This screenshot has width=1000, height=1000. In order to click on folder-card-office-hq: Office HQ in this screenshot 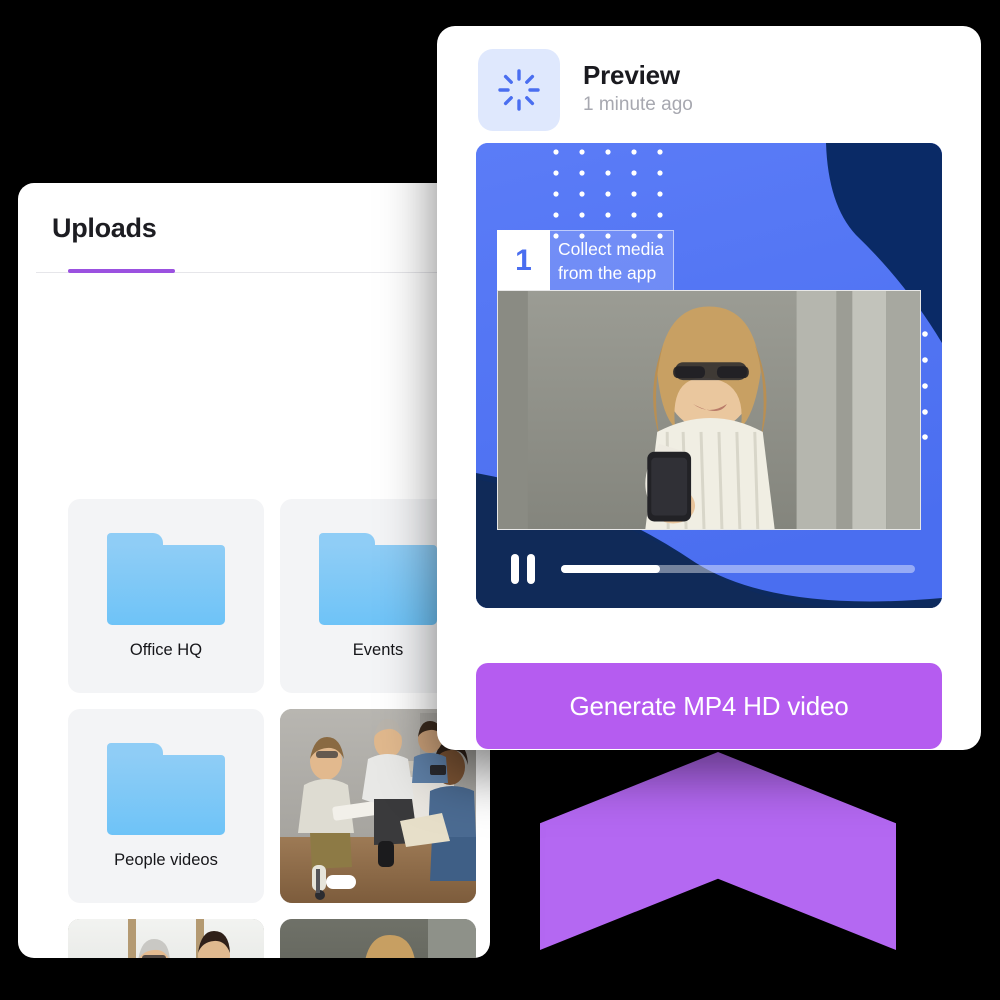, I will do `click(166, 596)`.